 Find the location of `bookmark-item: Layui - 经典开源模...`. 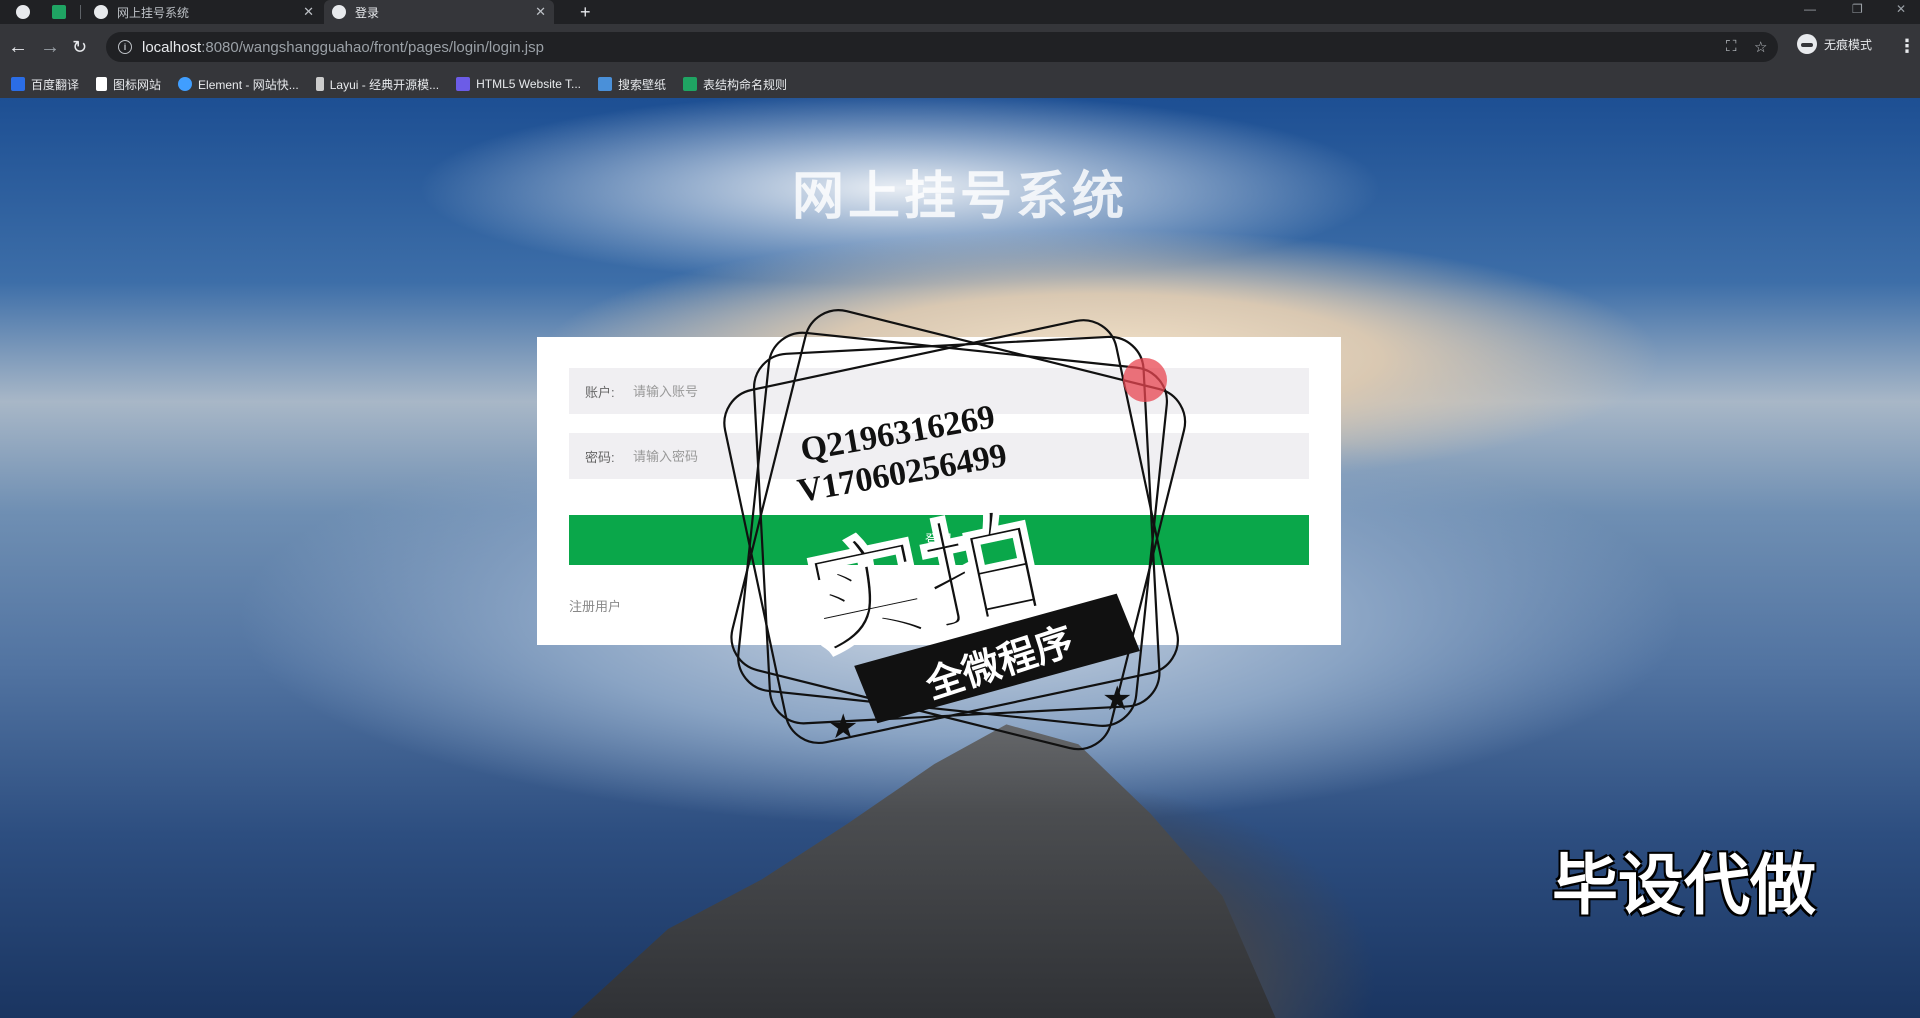

bookmark-item: Layui - 经典开源模... is located at coordinates (377, 84).